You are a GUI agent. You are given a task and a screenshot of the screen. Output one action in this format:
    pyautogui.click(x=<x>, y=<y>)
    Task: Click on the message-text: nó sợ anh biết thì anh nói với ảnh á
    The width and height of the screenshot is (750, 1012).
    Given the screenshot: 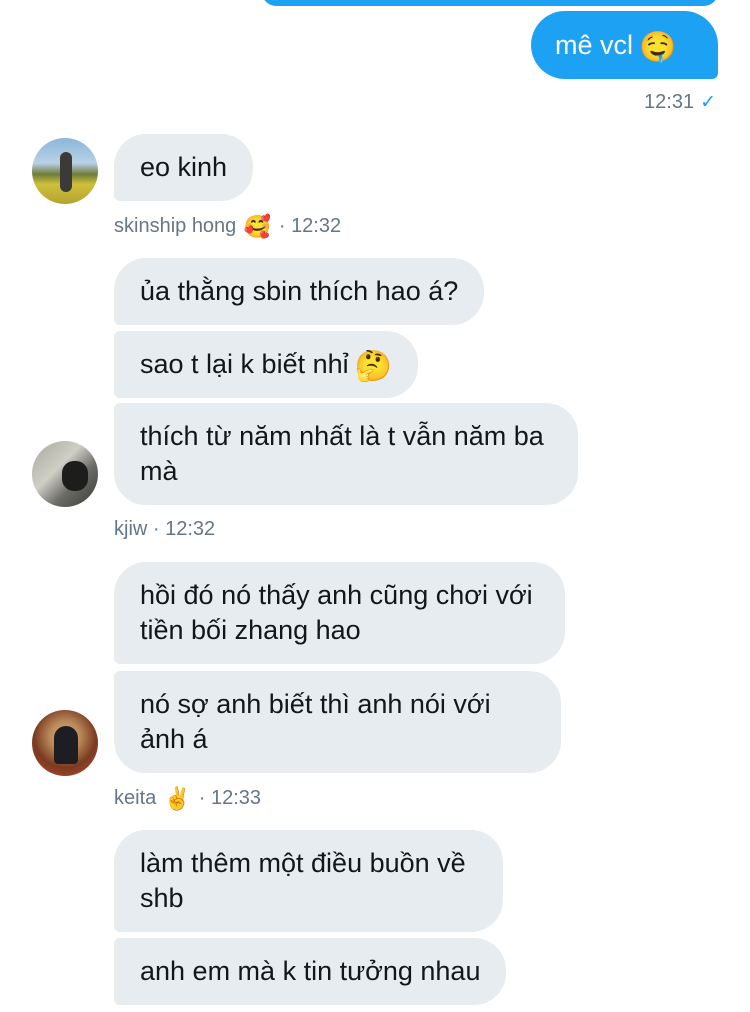 What is the action you would take?
    pyautogui.click(x=315, y=721)
    